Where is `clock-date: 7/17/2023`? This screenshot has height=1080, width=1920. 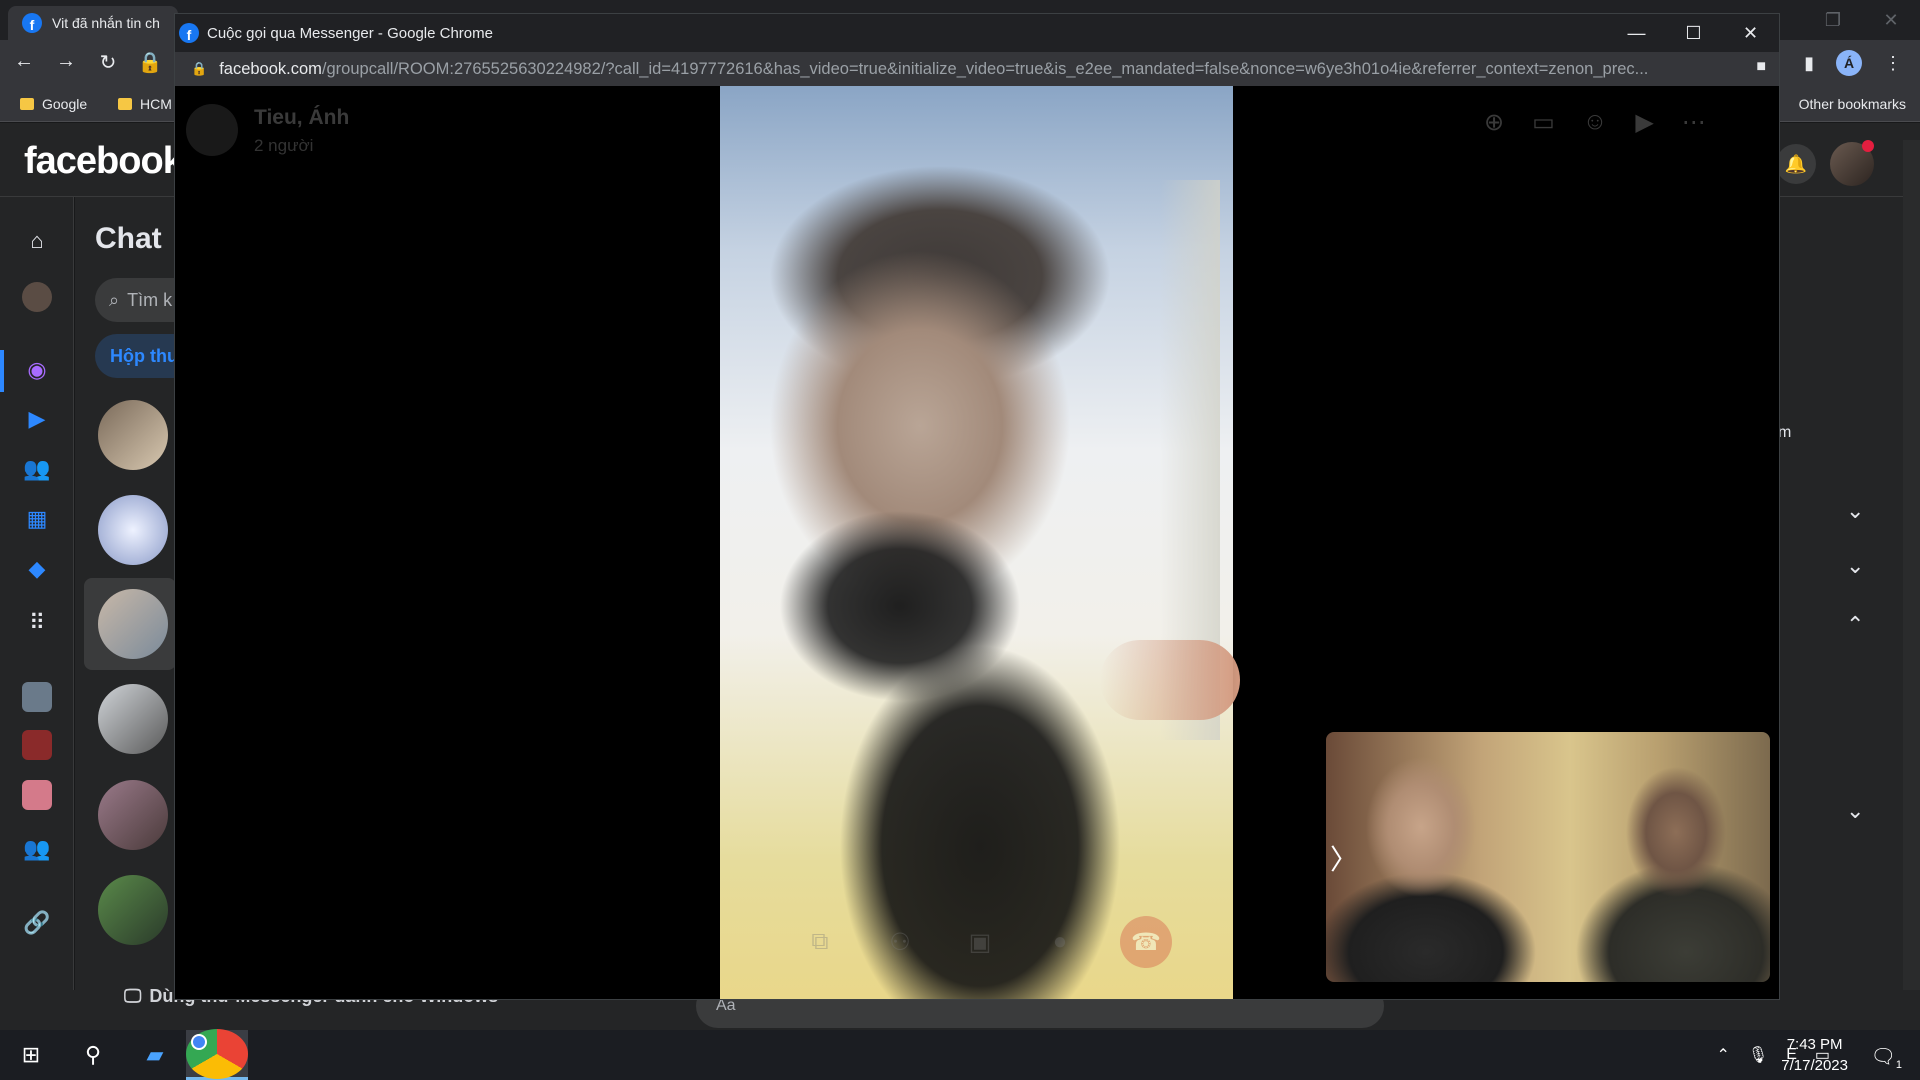
clock-date: 7/17/2023 is located at coordinates (1814, 1065).